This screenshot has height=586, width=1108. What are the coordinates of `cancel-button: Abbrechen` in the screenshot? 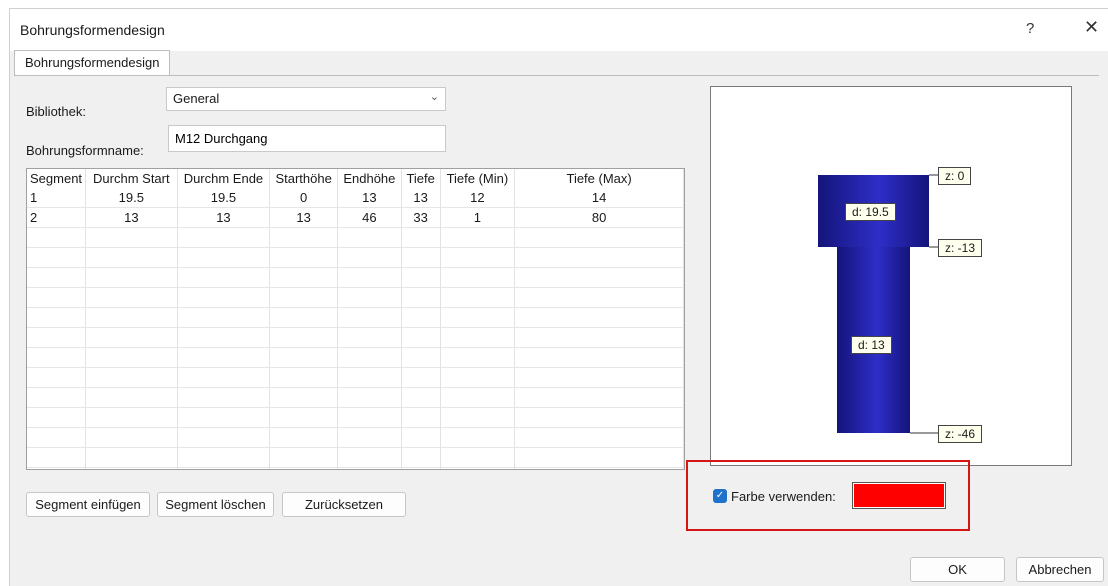 It's located at (1060, 569).